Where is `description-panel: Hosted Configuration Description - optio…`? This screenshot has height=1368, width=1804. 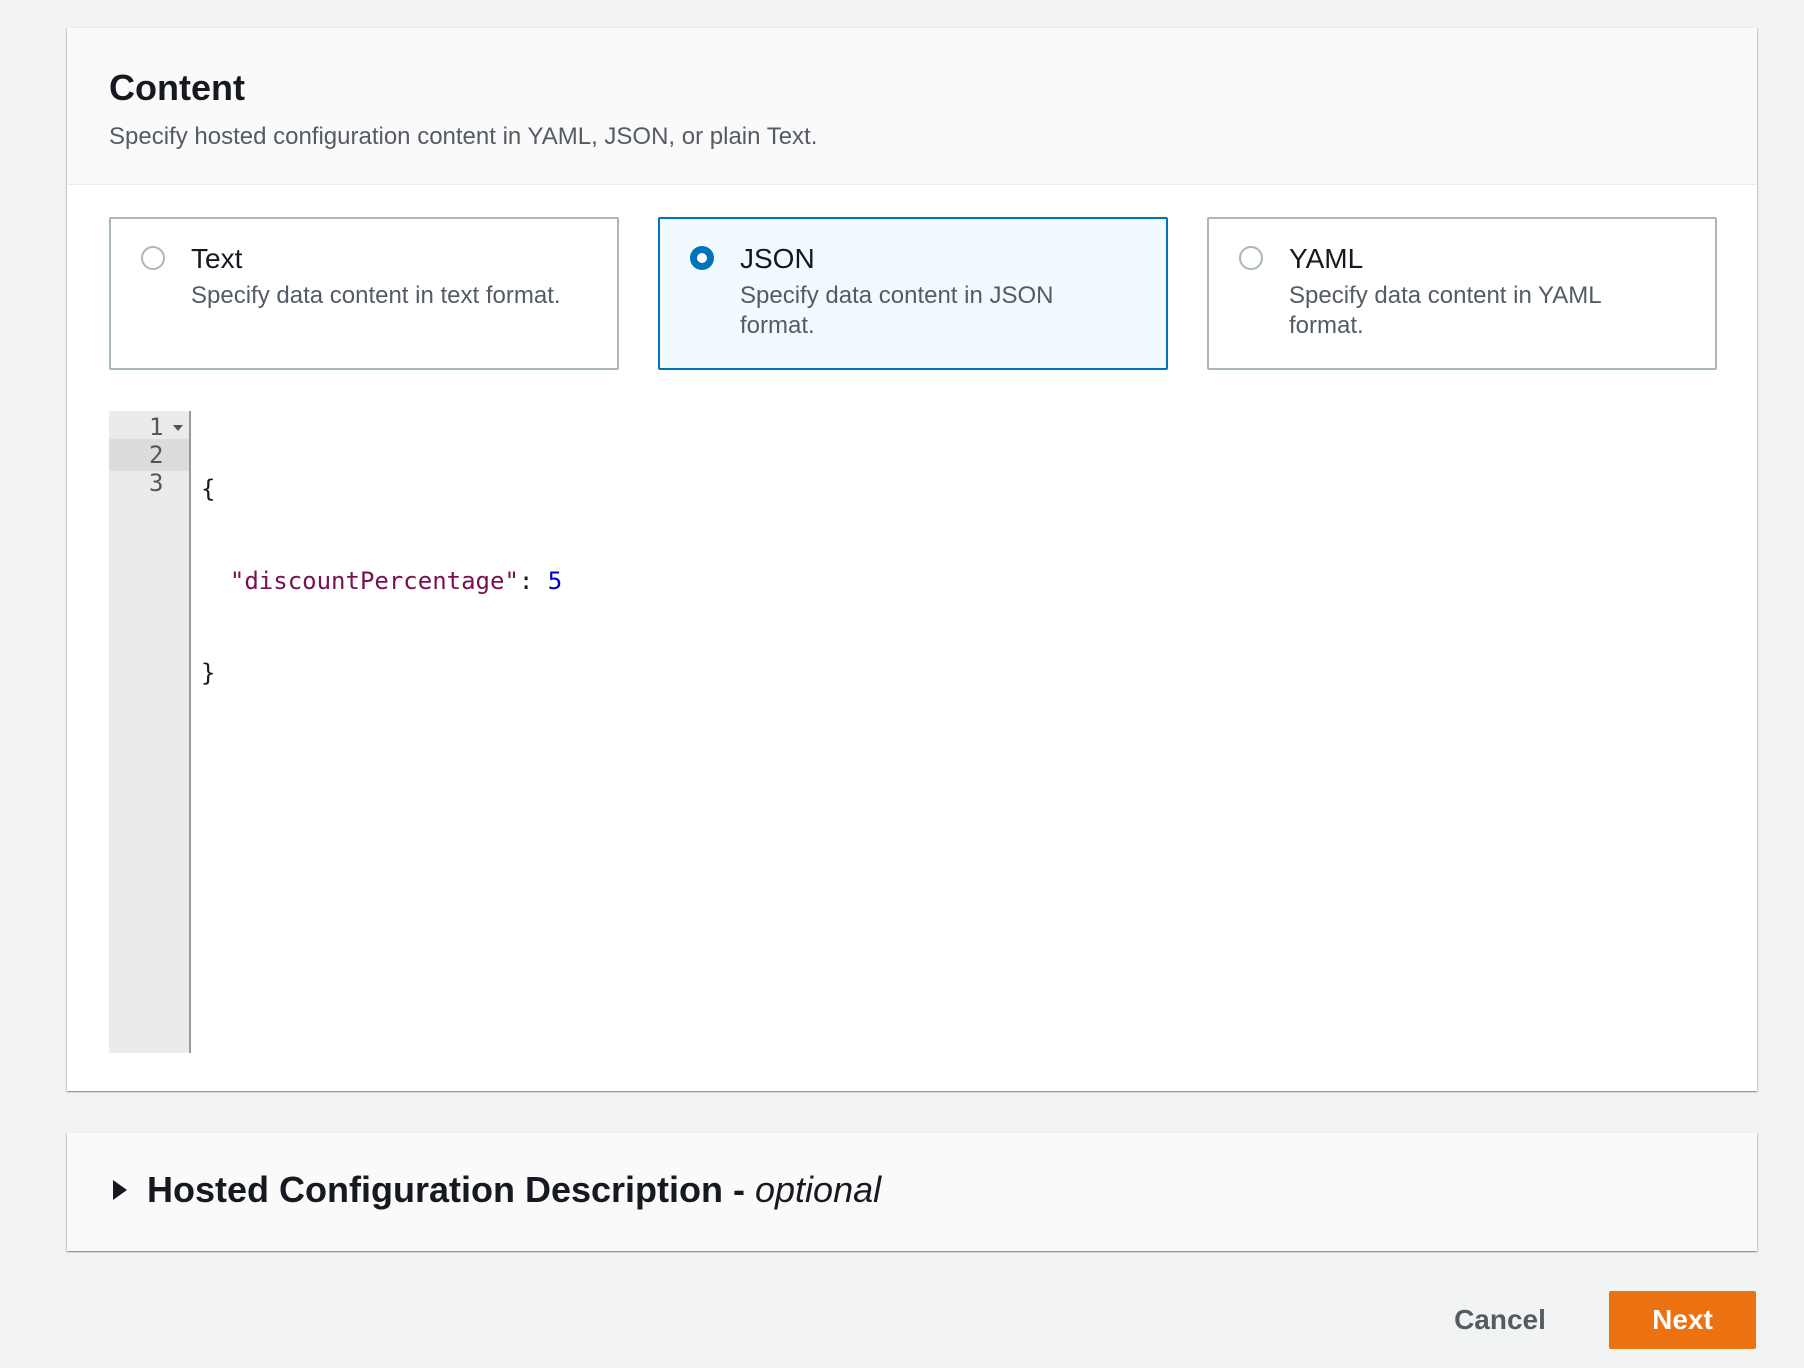
description-panel: Hosted Configuration Description - optio… is located at coordinates (912, 1191).